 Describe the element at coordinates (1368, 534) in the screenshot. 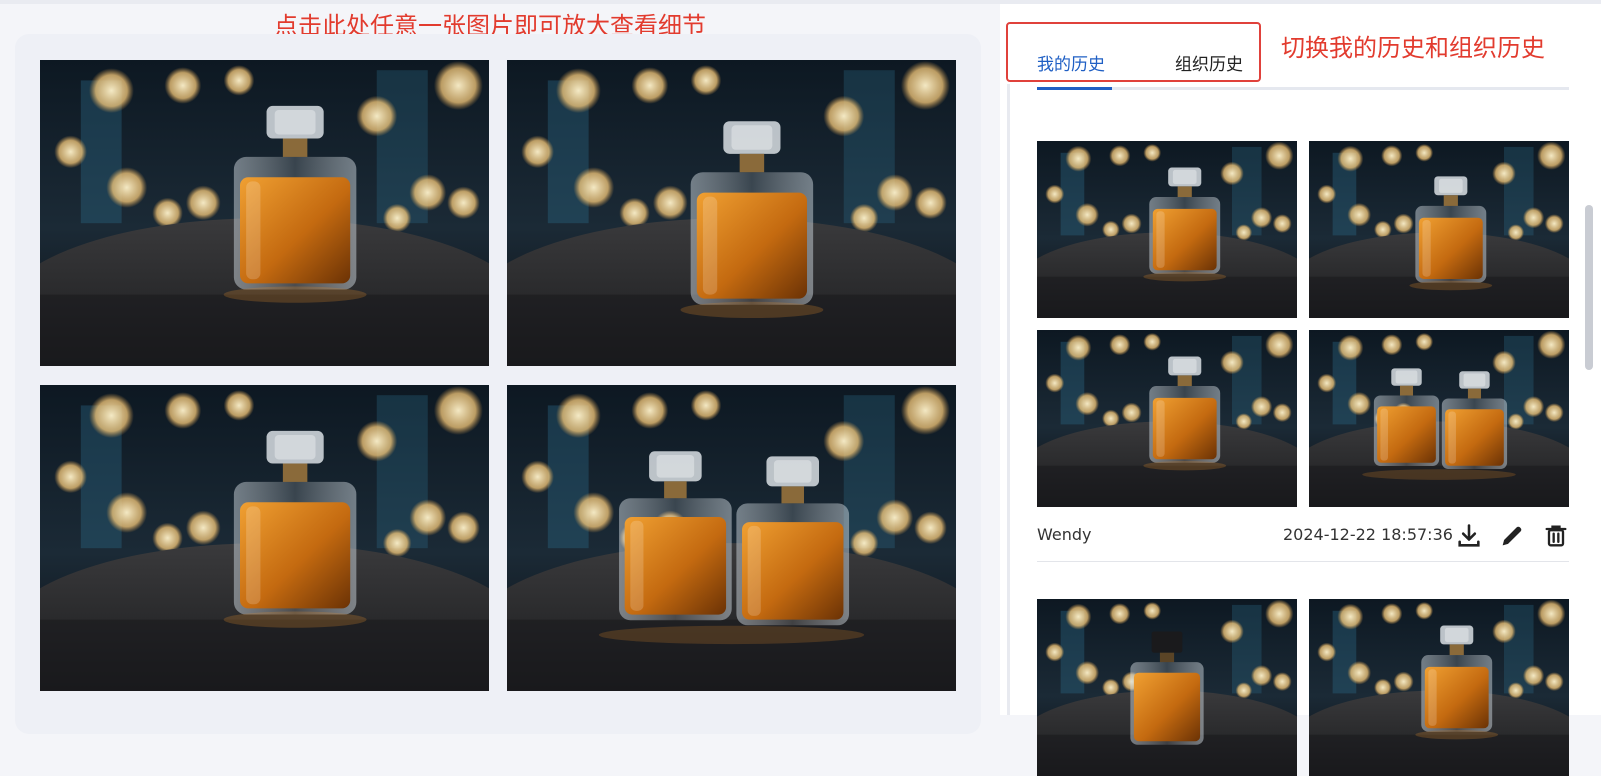

I see `history-item-timestamp: 2024-12-22 18:57:36` at that location.